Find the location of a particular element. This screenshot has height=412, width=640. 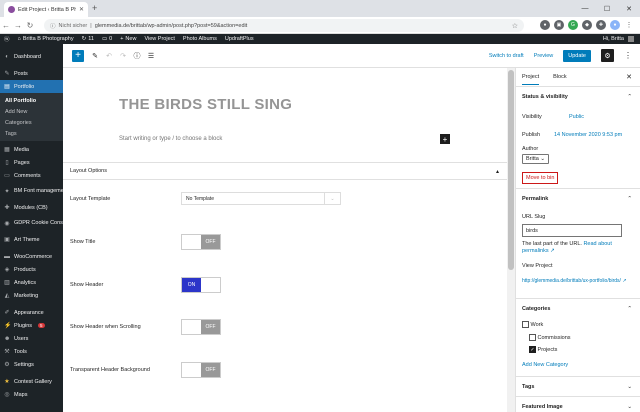

show-title-toggle: OFF is located at coordinates (201, 242).